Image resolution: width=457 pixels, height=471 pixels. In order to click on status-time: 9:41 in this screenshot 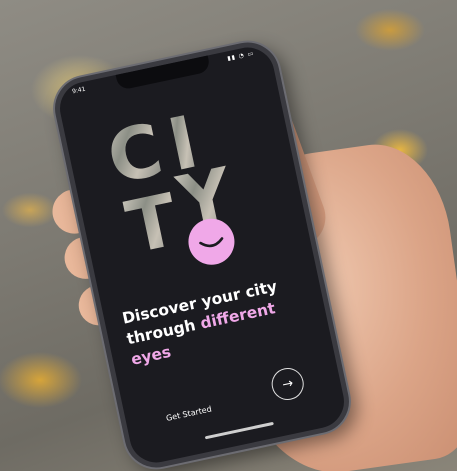, I will do `click(79, 90)`.